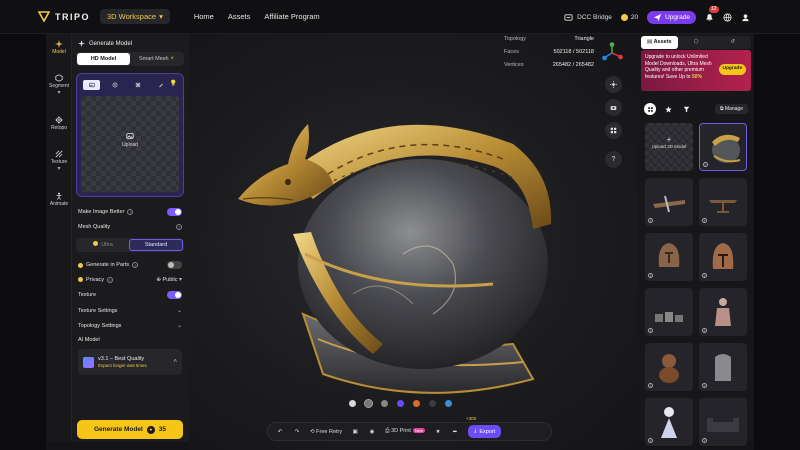 Image resolution: width=800 pixels, height=450 pixels. I want to click on multi-view-mode-button, so click(114, 85).